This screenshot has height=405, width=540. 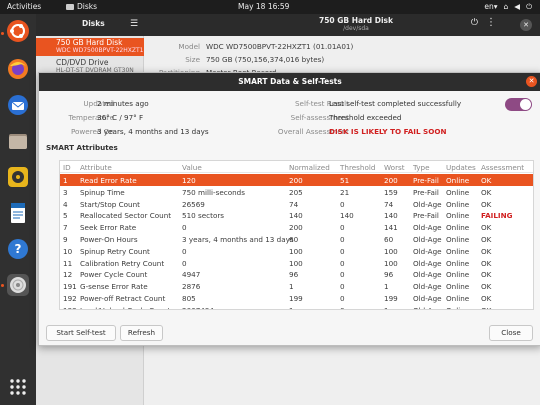 What do you see at coordinates (81, 333) in the screenshot?
I see `start-self-test-button: Start Self-test` at bounding box center [81, 333].